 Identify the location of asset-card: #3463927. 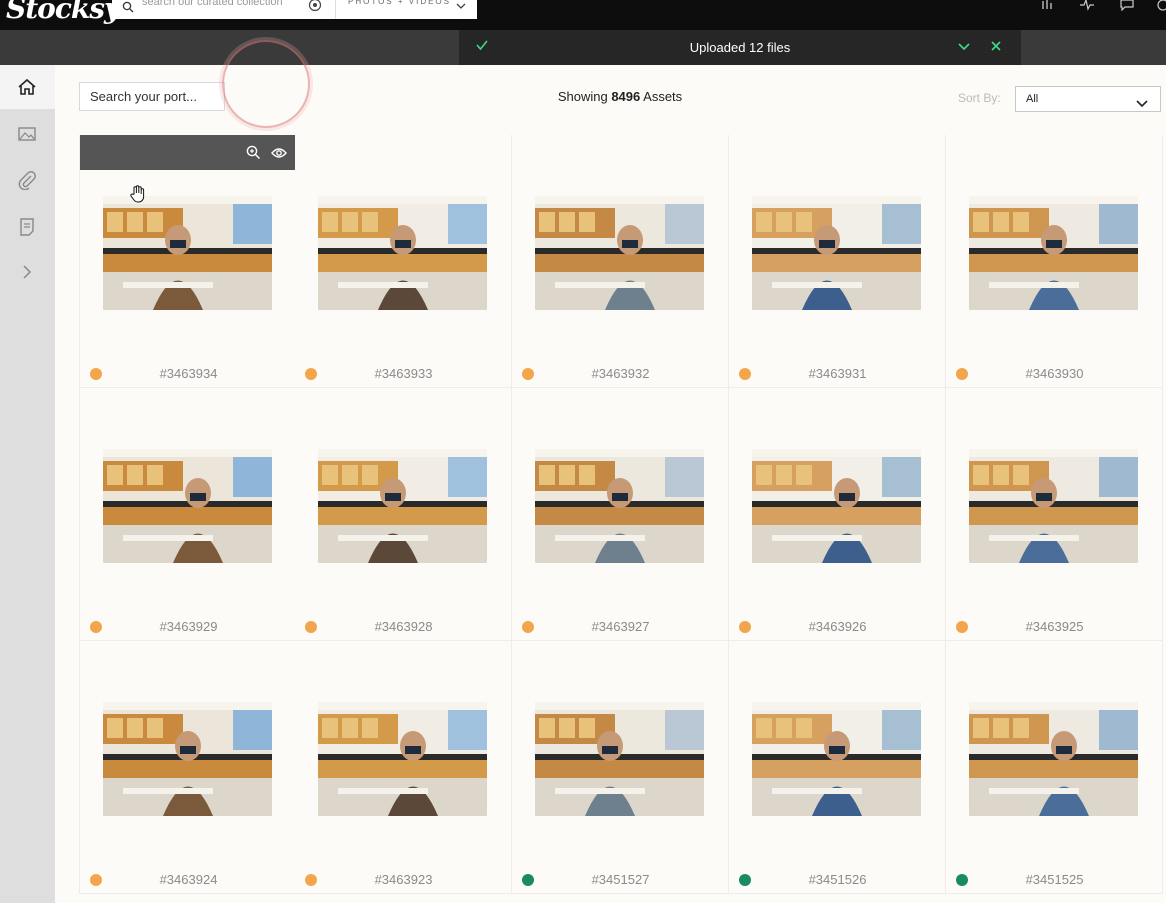
(620, 514).